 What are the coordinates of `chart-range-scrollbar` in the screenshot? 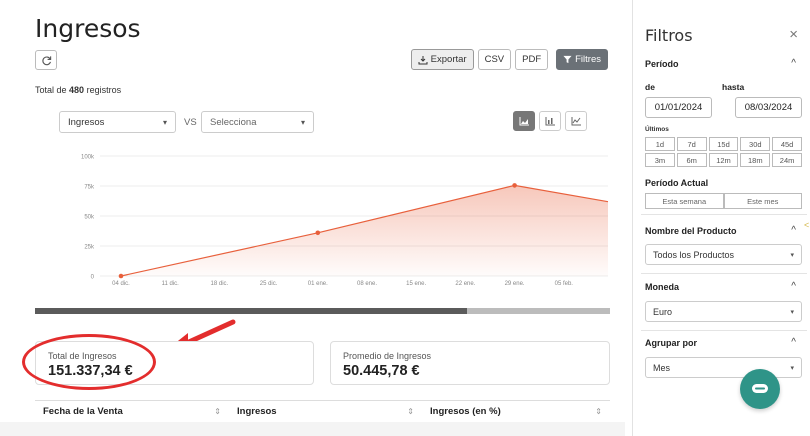 It's located at (322, 311).